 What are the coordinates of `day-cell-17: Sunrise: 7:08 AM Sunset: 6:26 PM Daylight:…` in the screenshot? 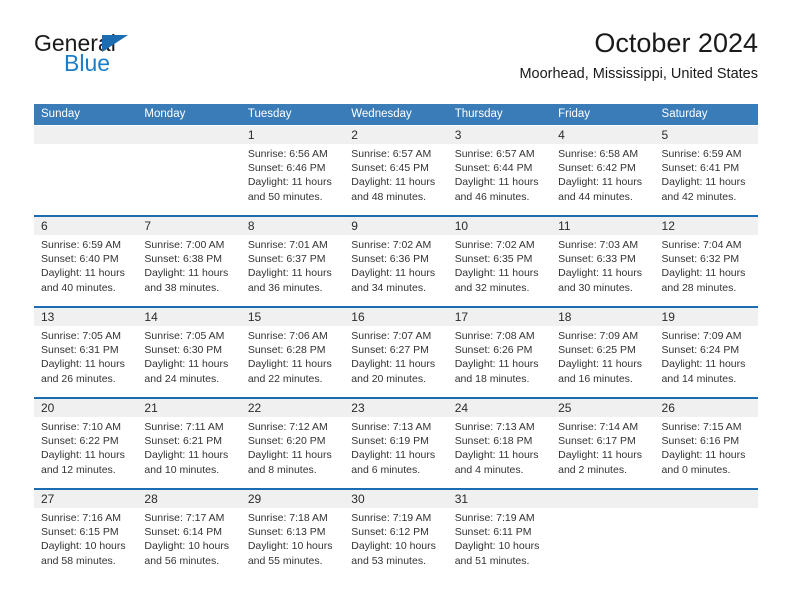 It's located at (499, 361).